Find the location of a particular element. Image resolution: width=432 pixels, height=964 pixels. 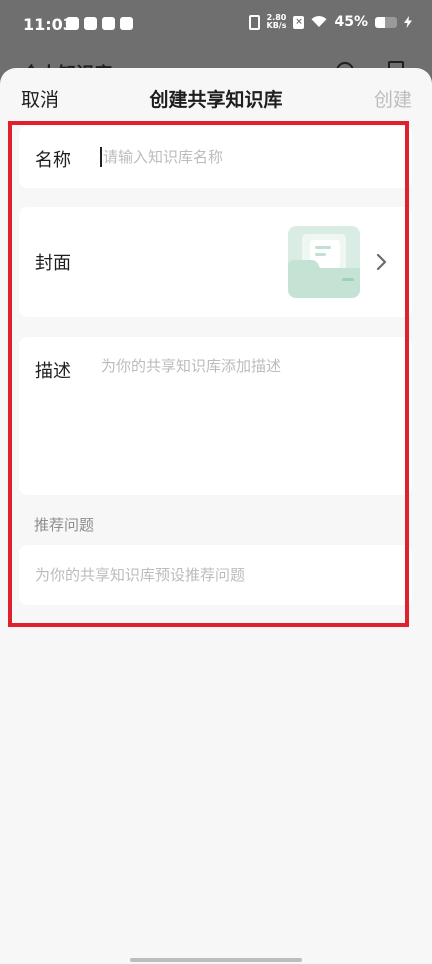

recommend-questions-input is located at coordinates (215, 575).